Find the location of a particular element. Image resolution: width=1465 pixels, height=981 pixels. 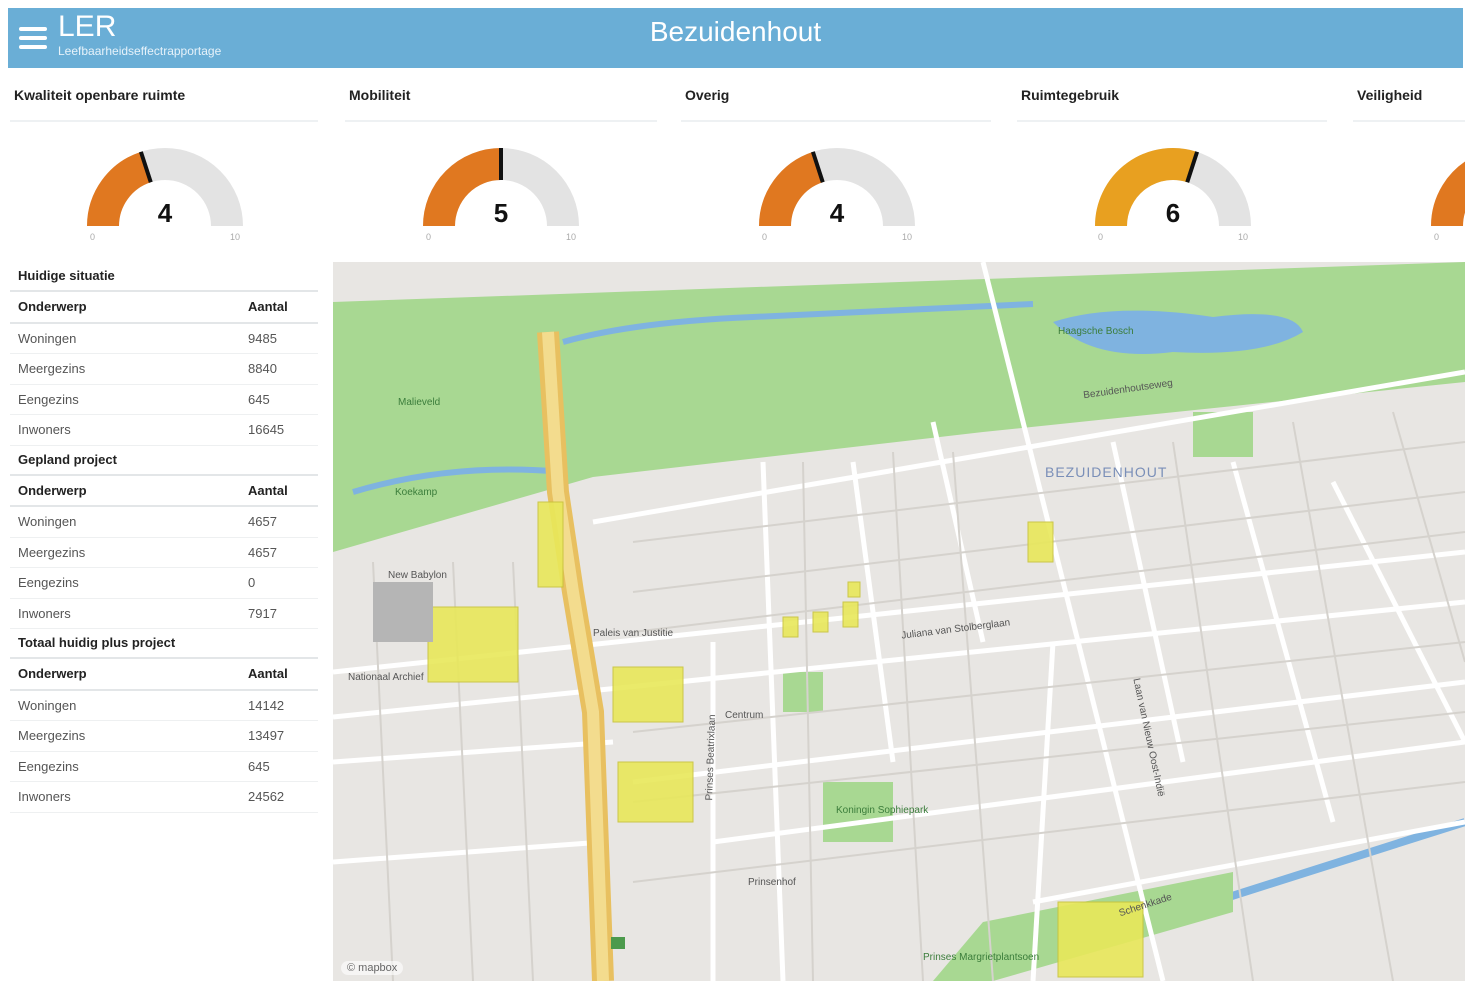

map-label-new-babylon: New Babylon is located at coordinates (417, 575).